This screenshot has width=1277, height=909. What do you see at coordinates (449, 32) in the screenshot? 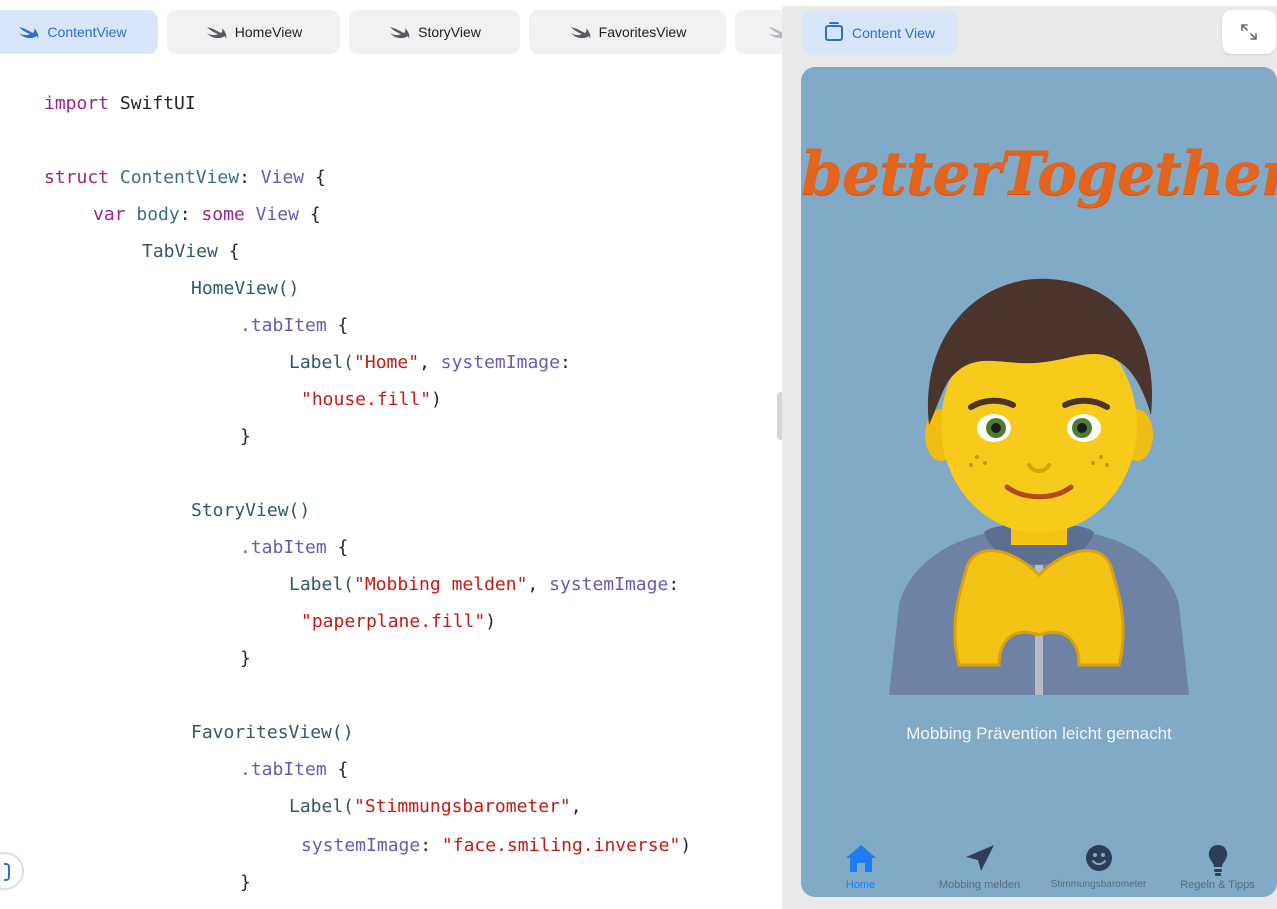
I see `file-tab-label: StoryView` at bounding box center [449, 32].